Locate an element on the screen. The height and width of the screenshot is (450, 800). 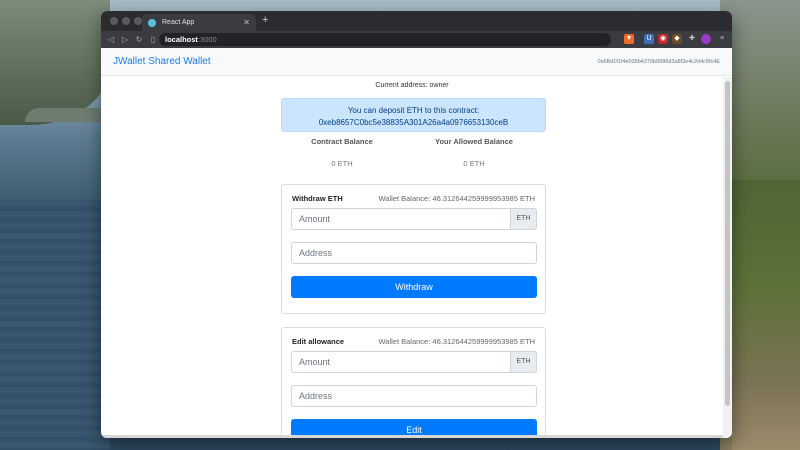
url-port: :3000 is located at coordinates (207, 39).